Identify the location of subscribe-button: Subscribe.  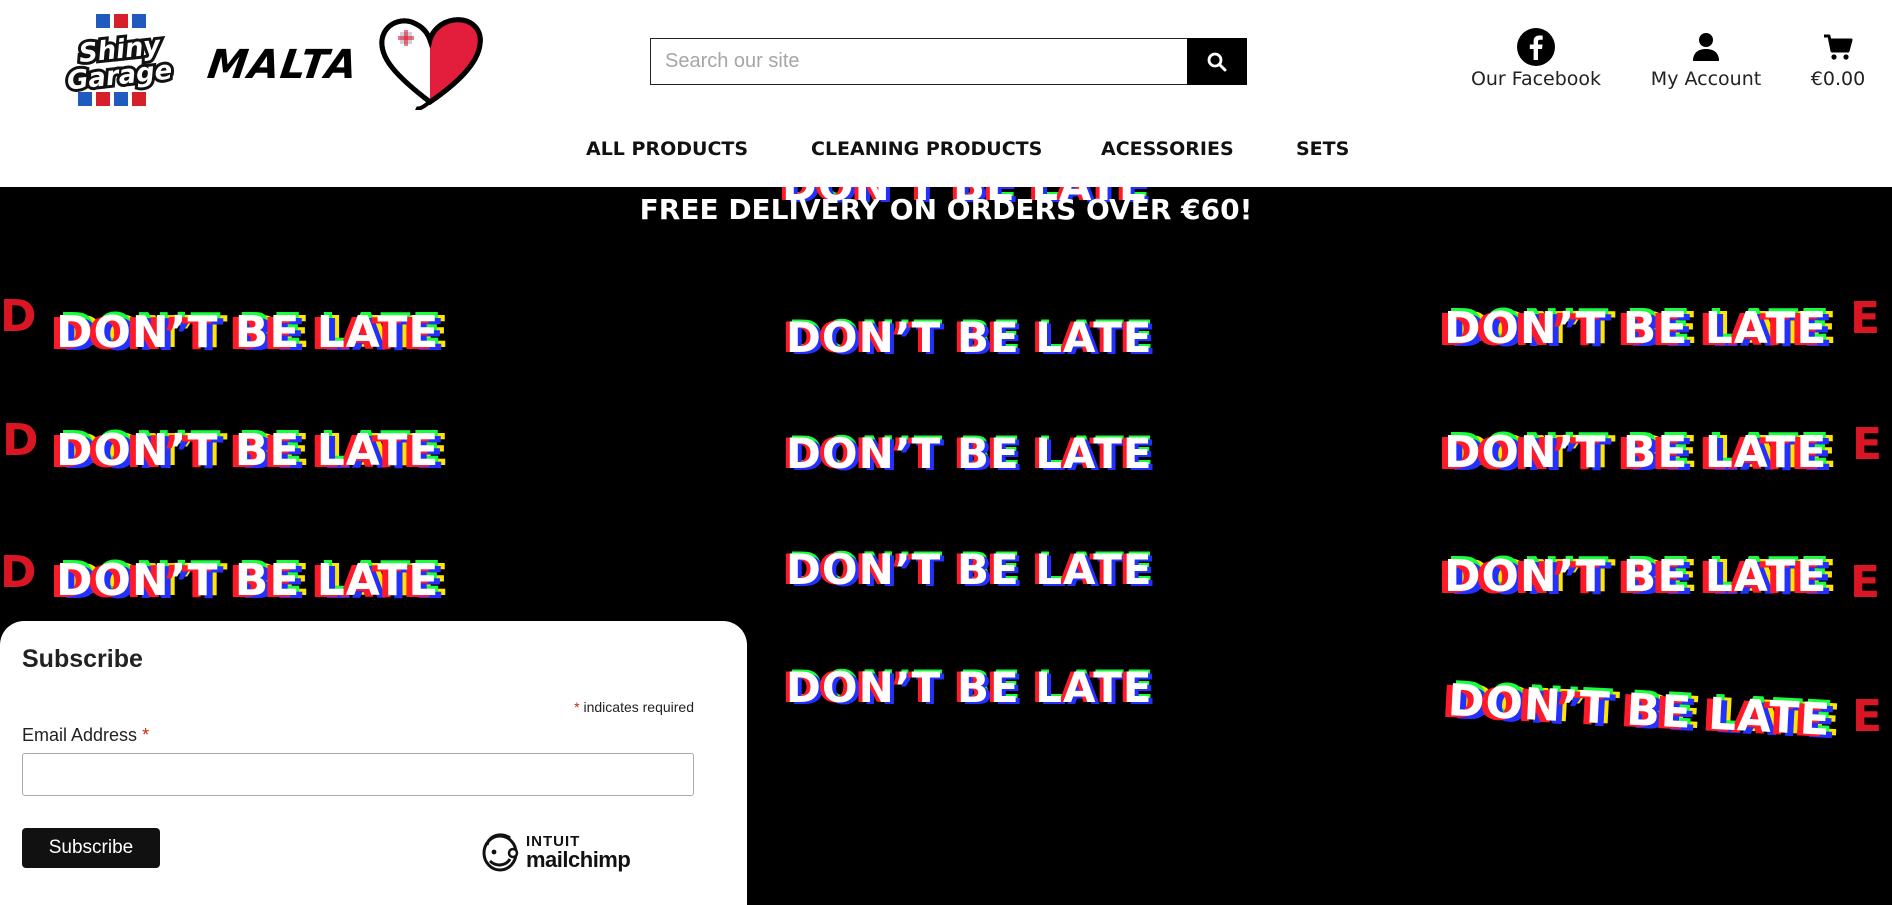
(91, 848).